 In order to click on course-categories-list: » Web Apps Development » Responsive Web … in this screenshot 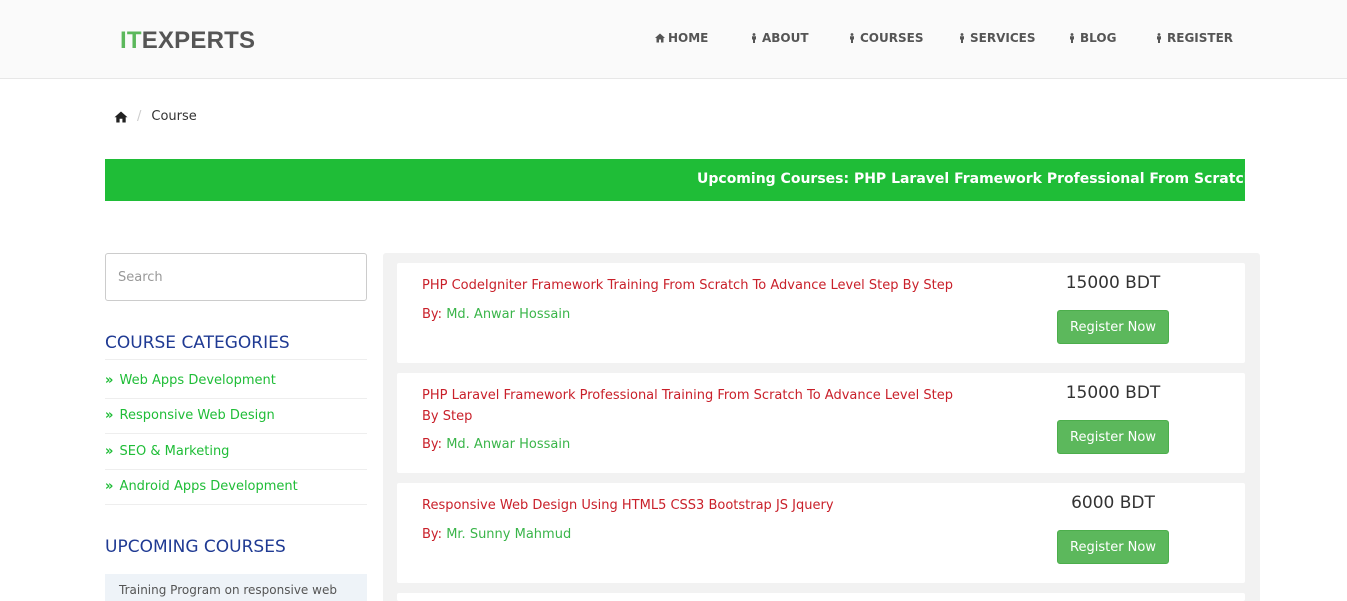, I will do `click(236, 434)`.